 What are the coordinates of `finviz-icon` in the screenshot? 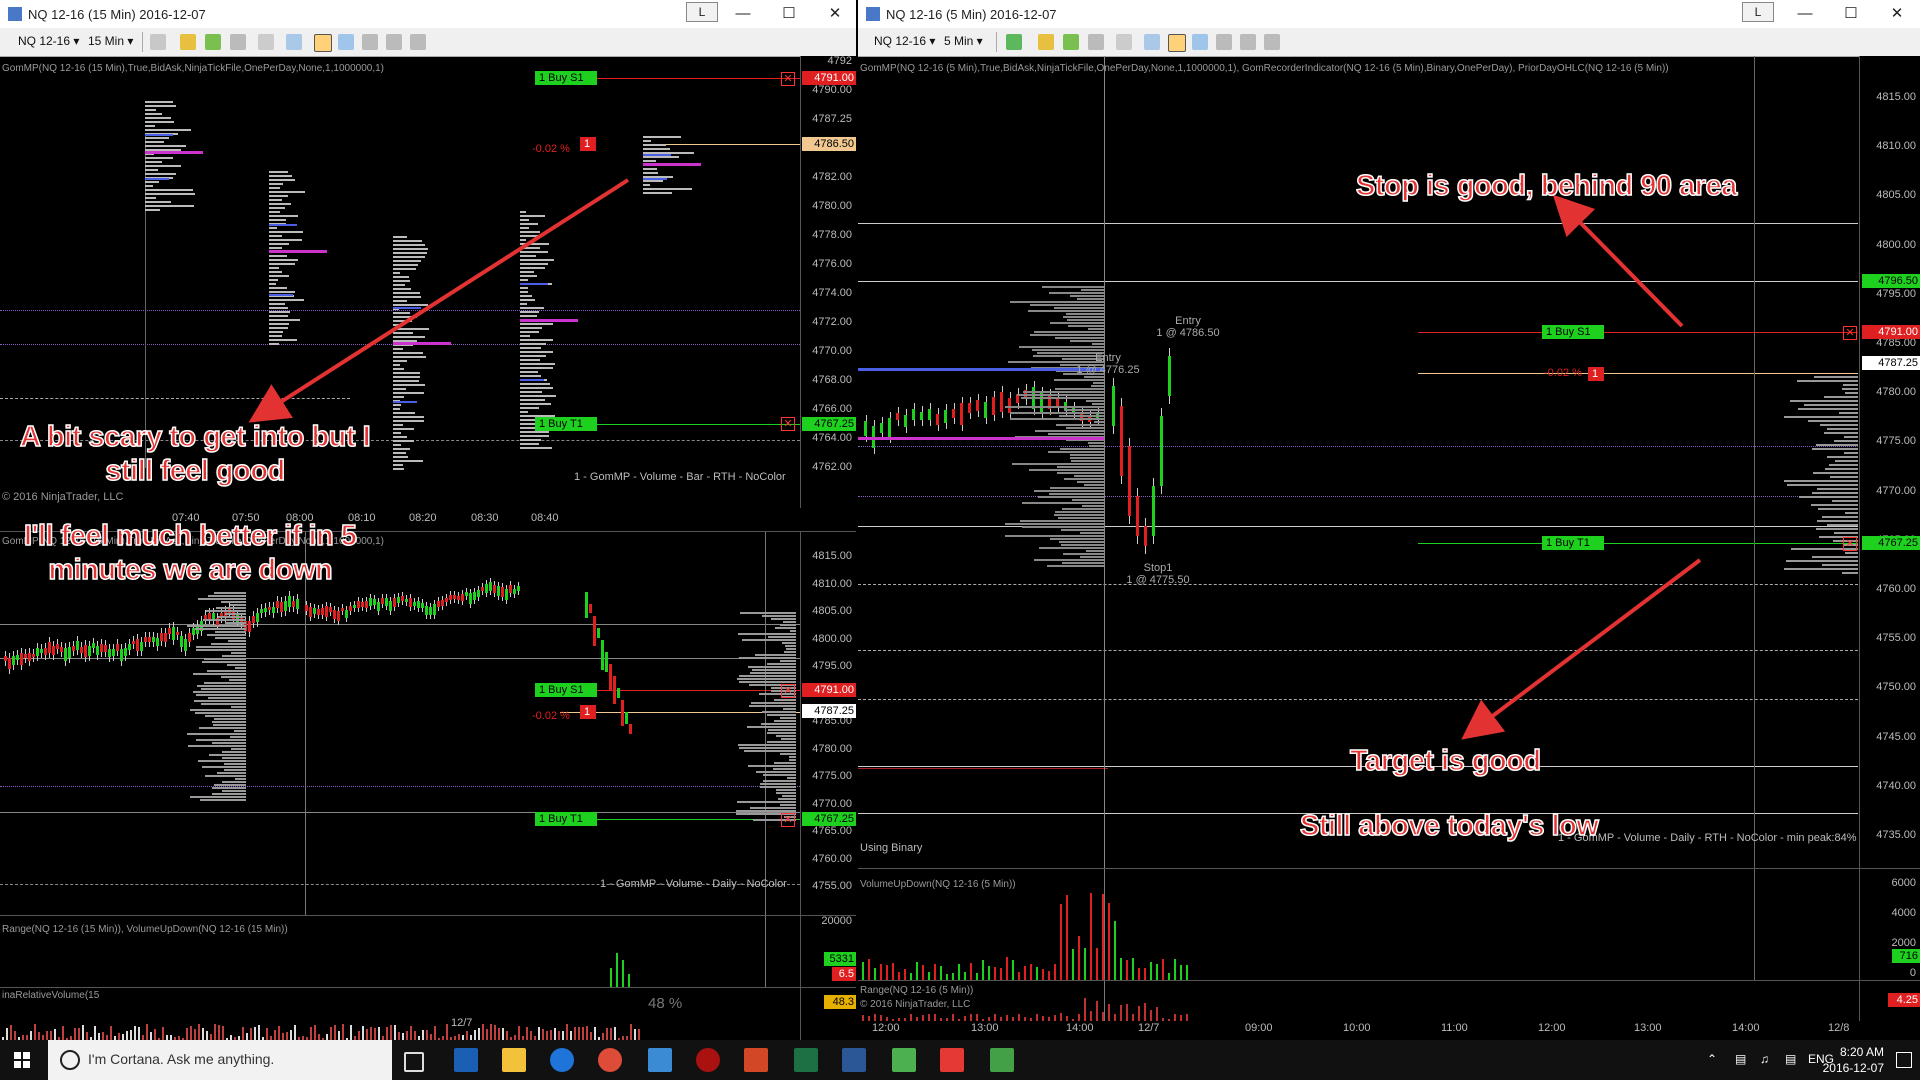 It's located at (660, 1060).